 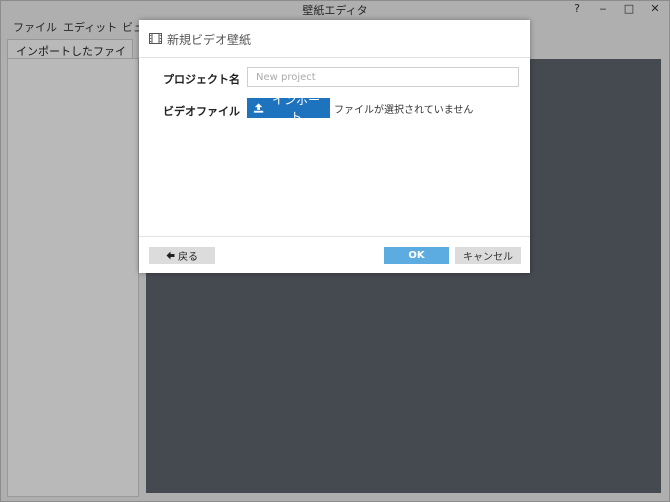 What do you see at coordinates (188, 257) in the screenshot?
I see `back-button-label: 戻る` at bounding box center [188, 257].